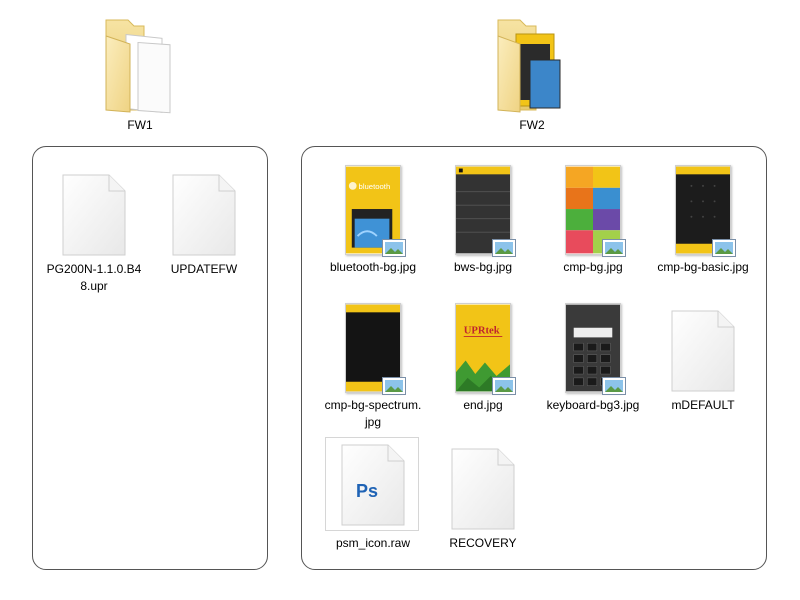 The height and width of the screenshot is (600, 800). Describe the element at coordinates (373, 543) in the screenshot. I see `file-name: psm_icon.raw` at that location.